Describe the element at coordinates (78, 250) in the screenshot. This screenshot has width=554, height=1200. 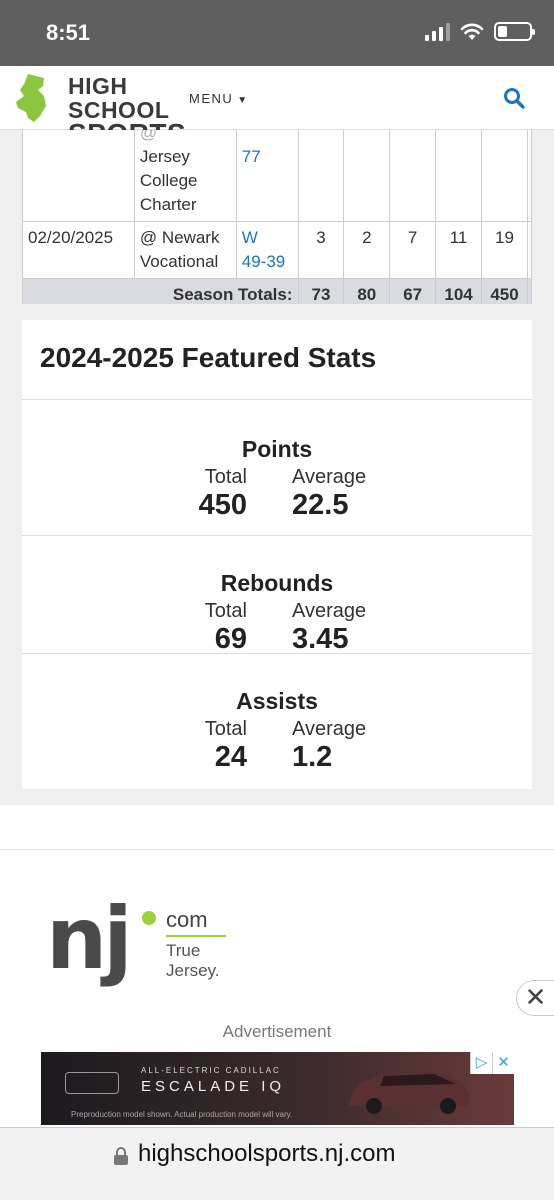
I see `date-cell: 02/20/2025` at that location.